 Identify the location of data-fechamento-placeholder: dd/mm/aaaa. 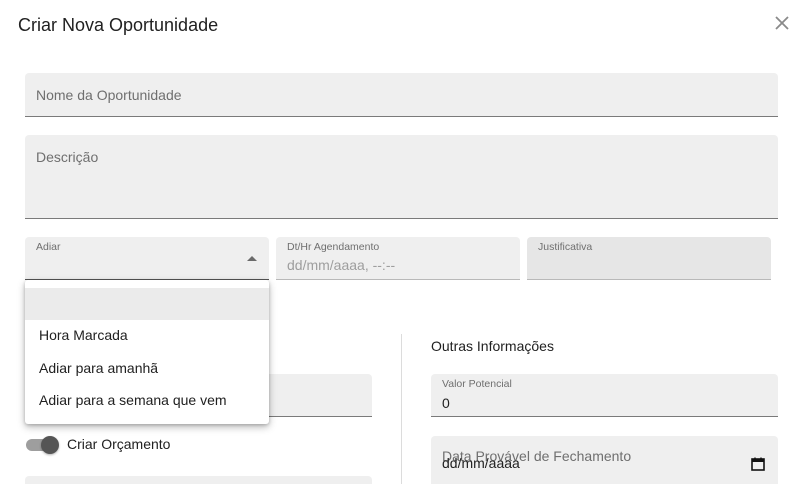
(481, 463).